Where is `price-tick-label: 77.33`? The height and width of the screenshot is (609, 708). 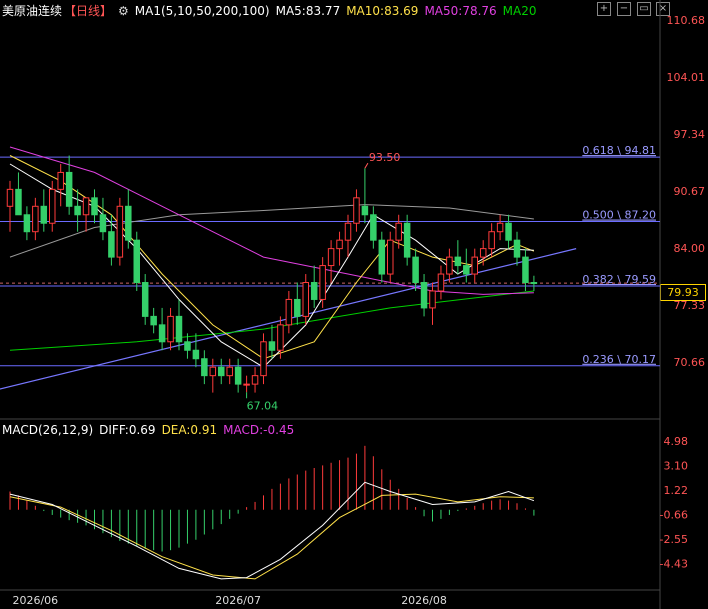
price-tick-label: 77.33 is located at coordinates (690, 305).